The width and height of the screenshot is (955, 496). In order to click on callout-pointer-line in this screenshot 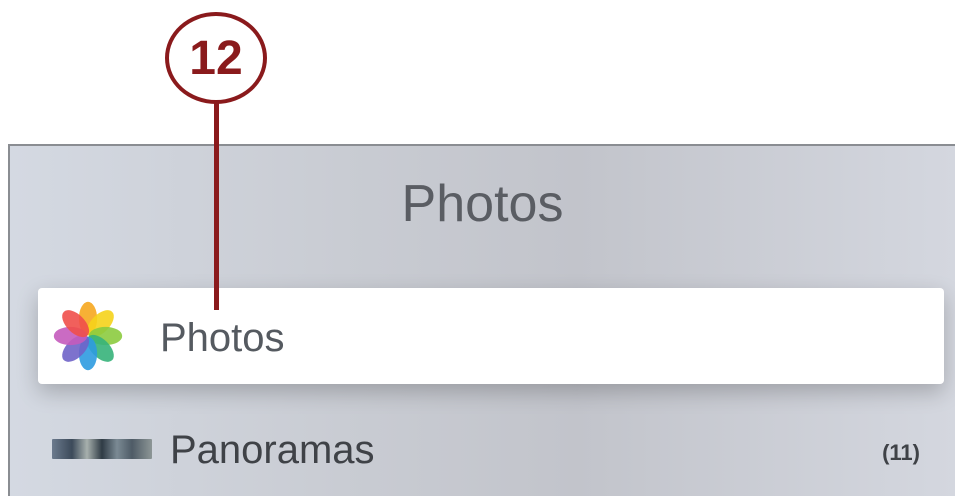, I will do `click(216, 206)`.